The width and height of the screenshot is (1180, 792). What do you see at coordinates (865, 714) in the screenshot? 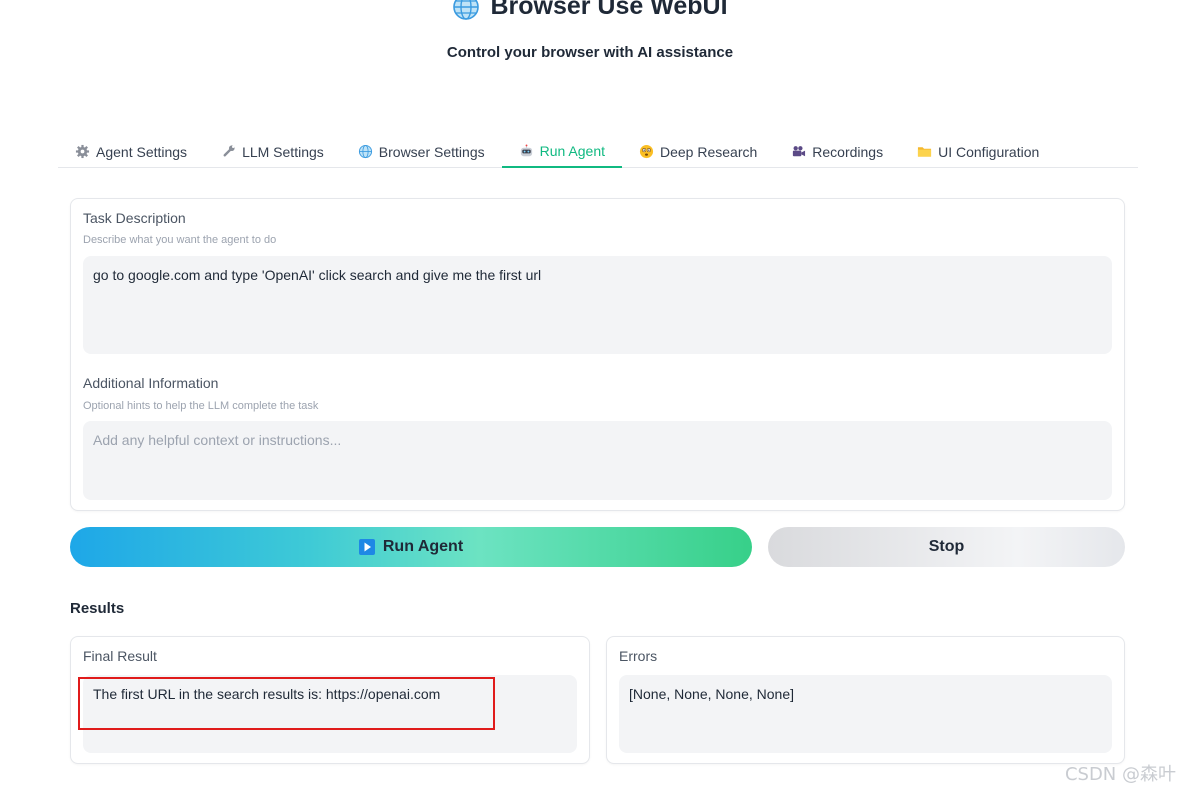
I see `errors-output: [None, None, None, None]` at bounding box center [865, 714].